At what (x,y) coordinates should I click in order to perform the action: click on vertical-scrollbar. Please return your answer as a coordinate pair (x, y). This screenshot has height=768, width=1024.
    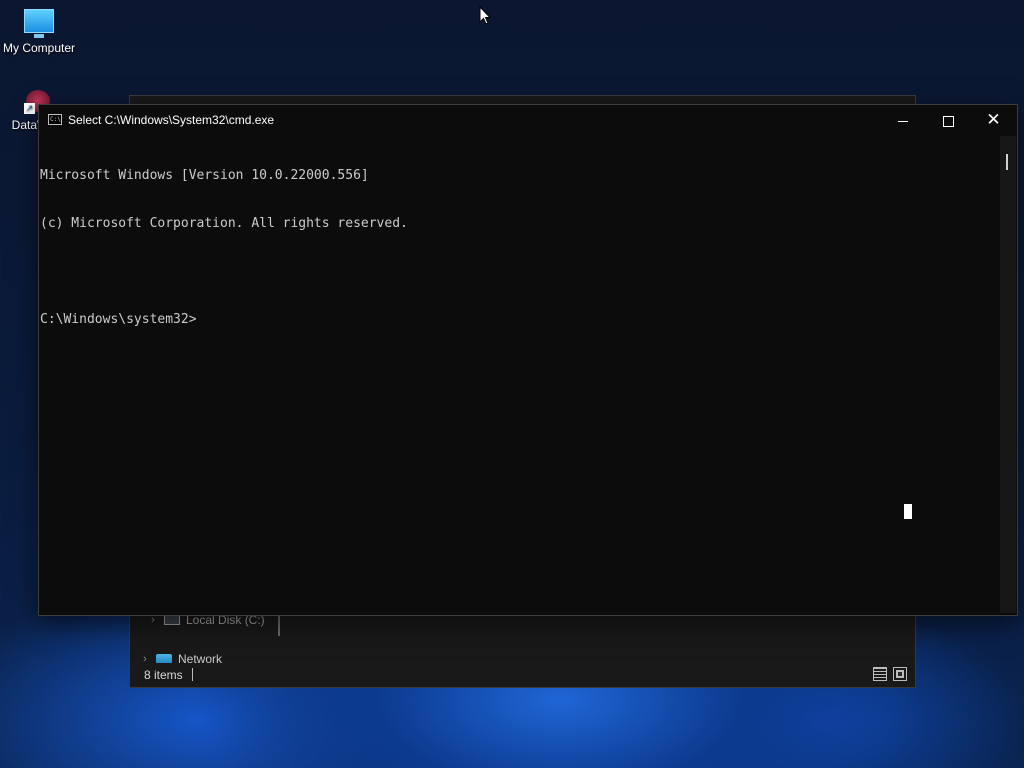
    Looking at the image, I should click on (1008, 374).